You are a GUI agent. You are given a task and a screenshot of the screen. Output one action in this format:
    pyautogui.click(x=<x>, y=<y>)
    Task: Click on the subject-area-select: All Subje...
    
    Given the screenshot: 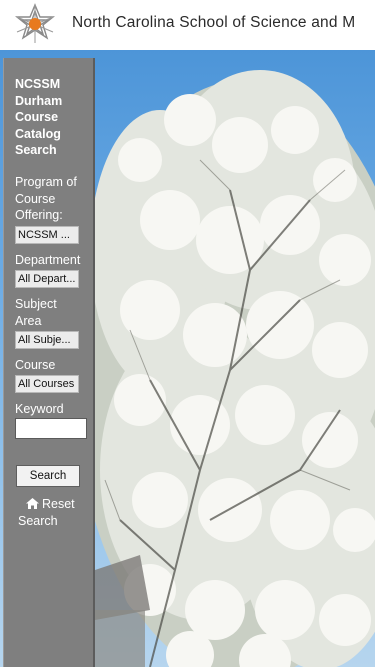 What is the action you would take?
    pyautogui.click(x=47, y=340)
    